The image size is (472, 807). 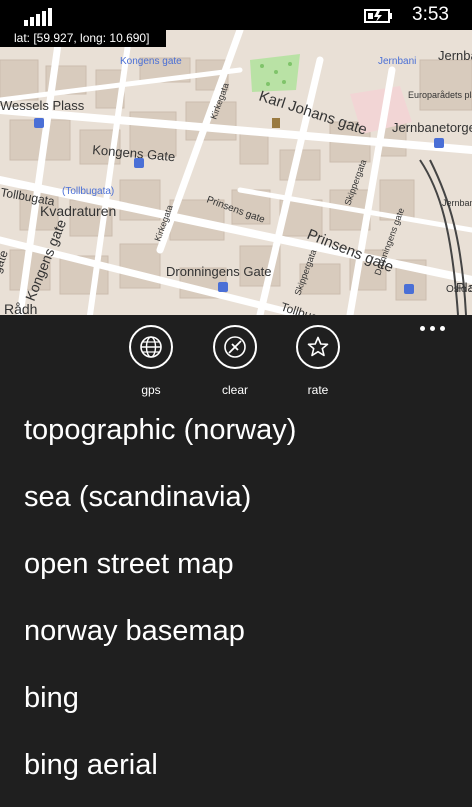 I want to click on menu-item-norway-basemap: norway basemap, so click(x=236, y=639).